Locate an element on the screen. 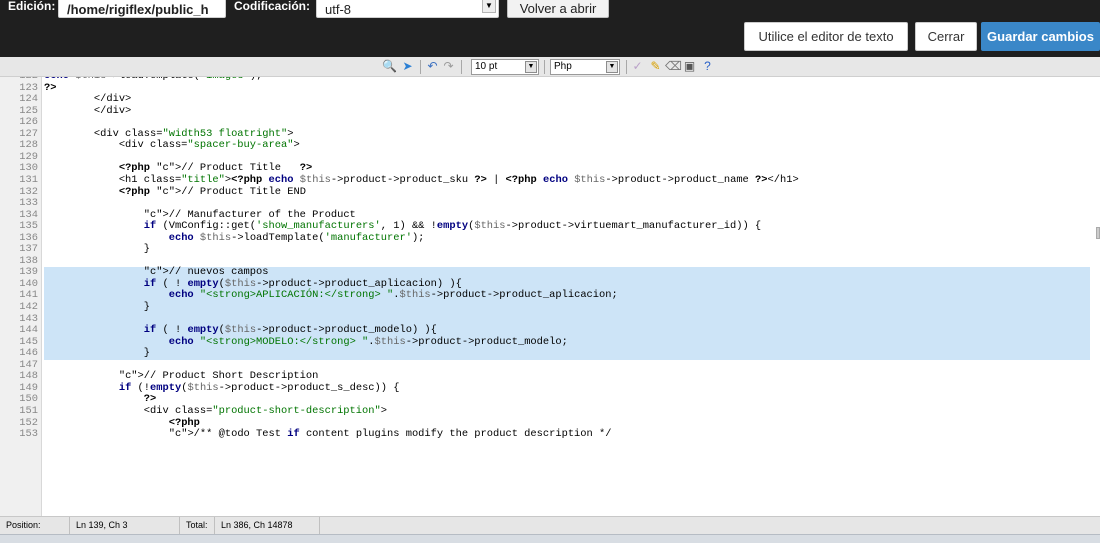 Image resolution: width=1100 pixels, height=543 pixels. save-button: Guardar cambios is located at coordinates (1040, 36).